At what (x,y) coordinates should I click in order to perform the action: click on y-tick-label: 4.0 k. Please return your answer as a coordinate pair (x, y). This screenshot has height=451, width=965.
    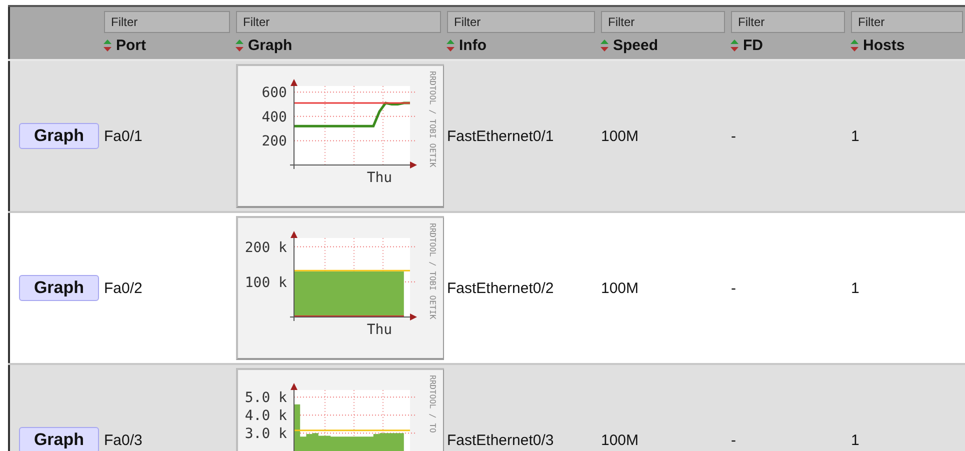
    Looking at the image, I should click on (265, 416).